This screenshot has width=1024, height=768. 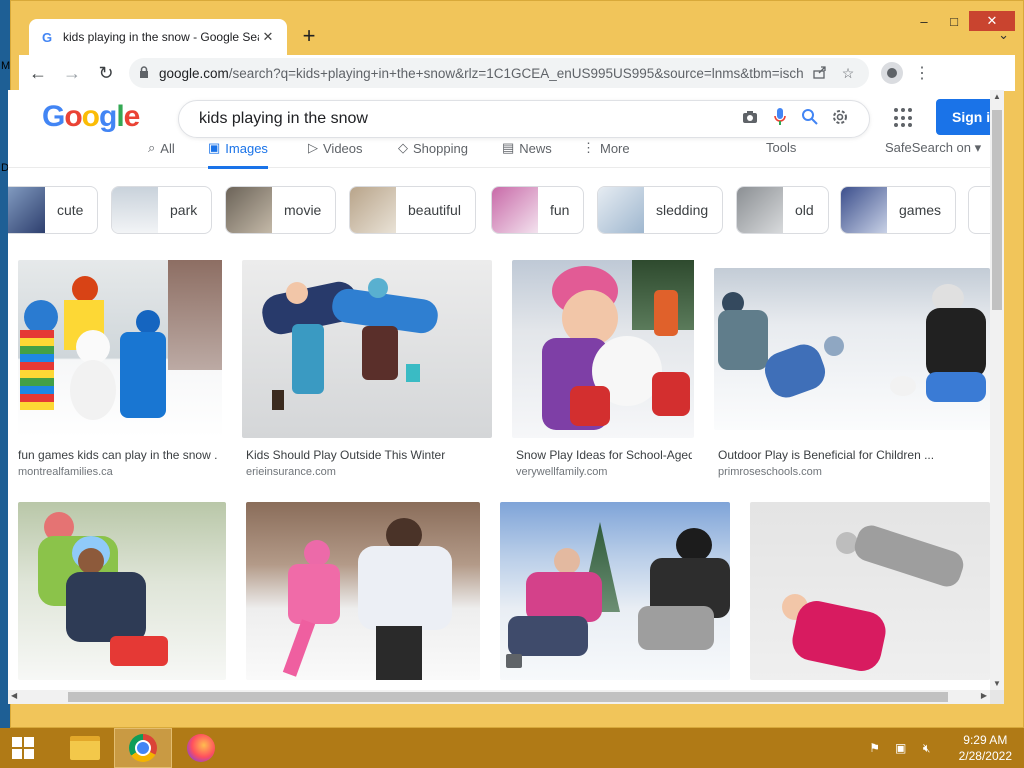 I want to click on play-icon: ▷, so click(x=313, y=147).